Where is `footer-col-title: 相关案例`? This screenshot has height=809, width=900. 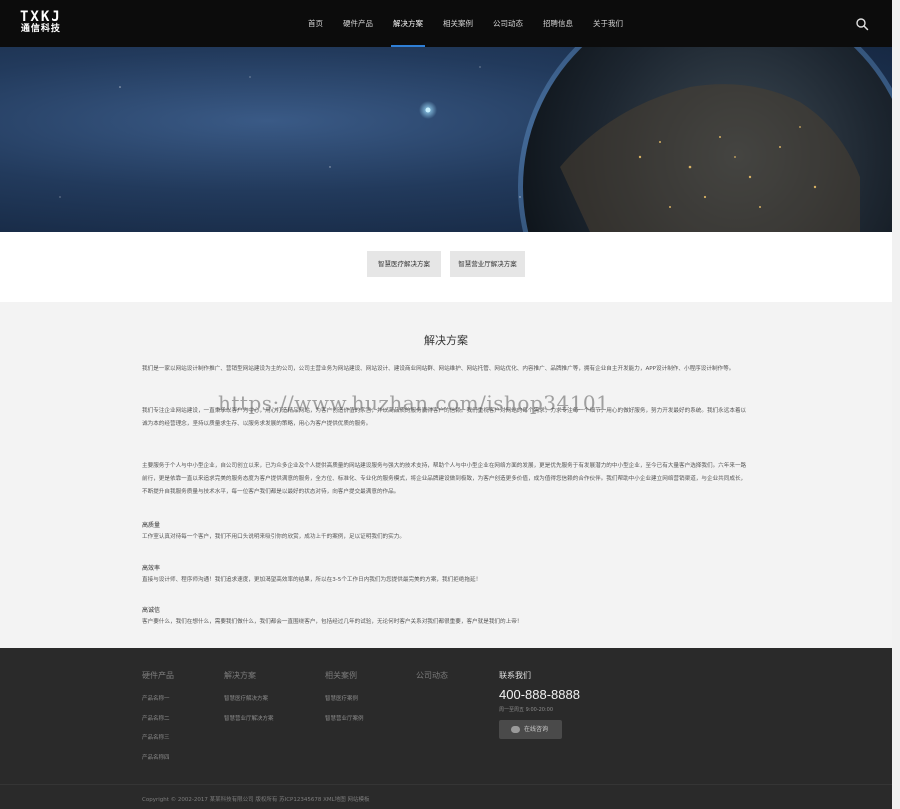
footer-col-title: 相关案例 is located at coordinates (341, 675).